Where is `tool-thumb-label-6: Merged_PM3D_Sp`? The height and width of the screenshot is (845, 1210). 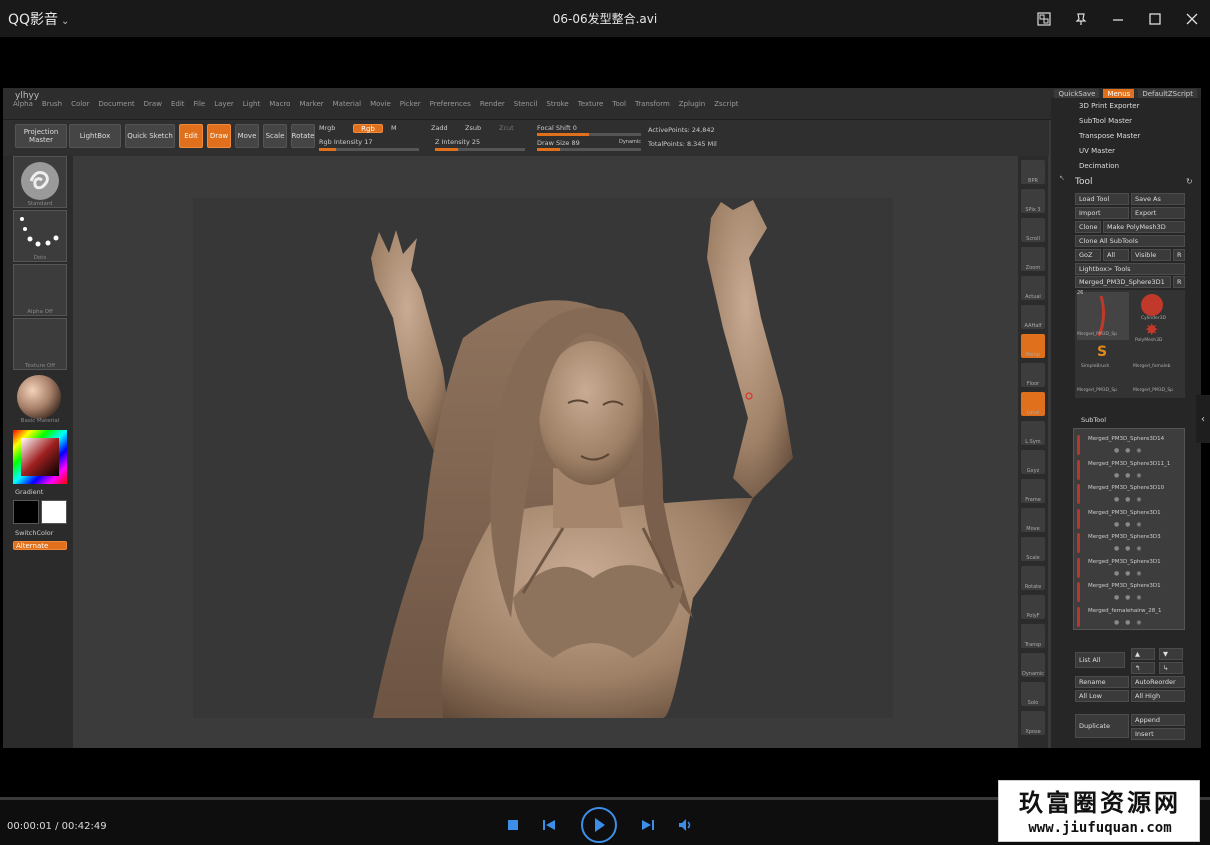 tool-thumb-label-6: Merged_PM3D_Sp is located at coordinates (1153, 390).